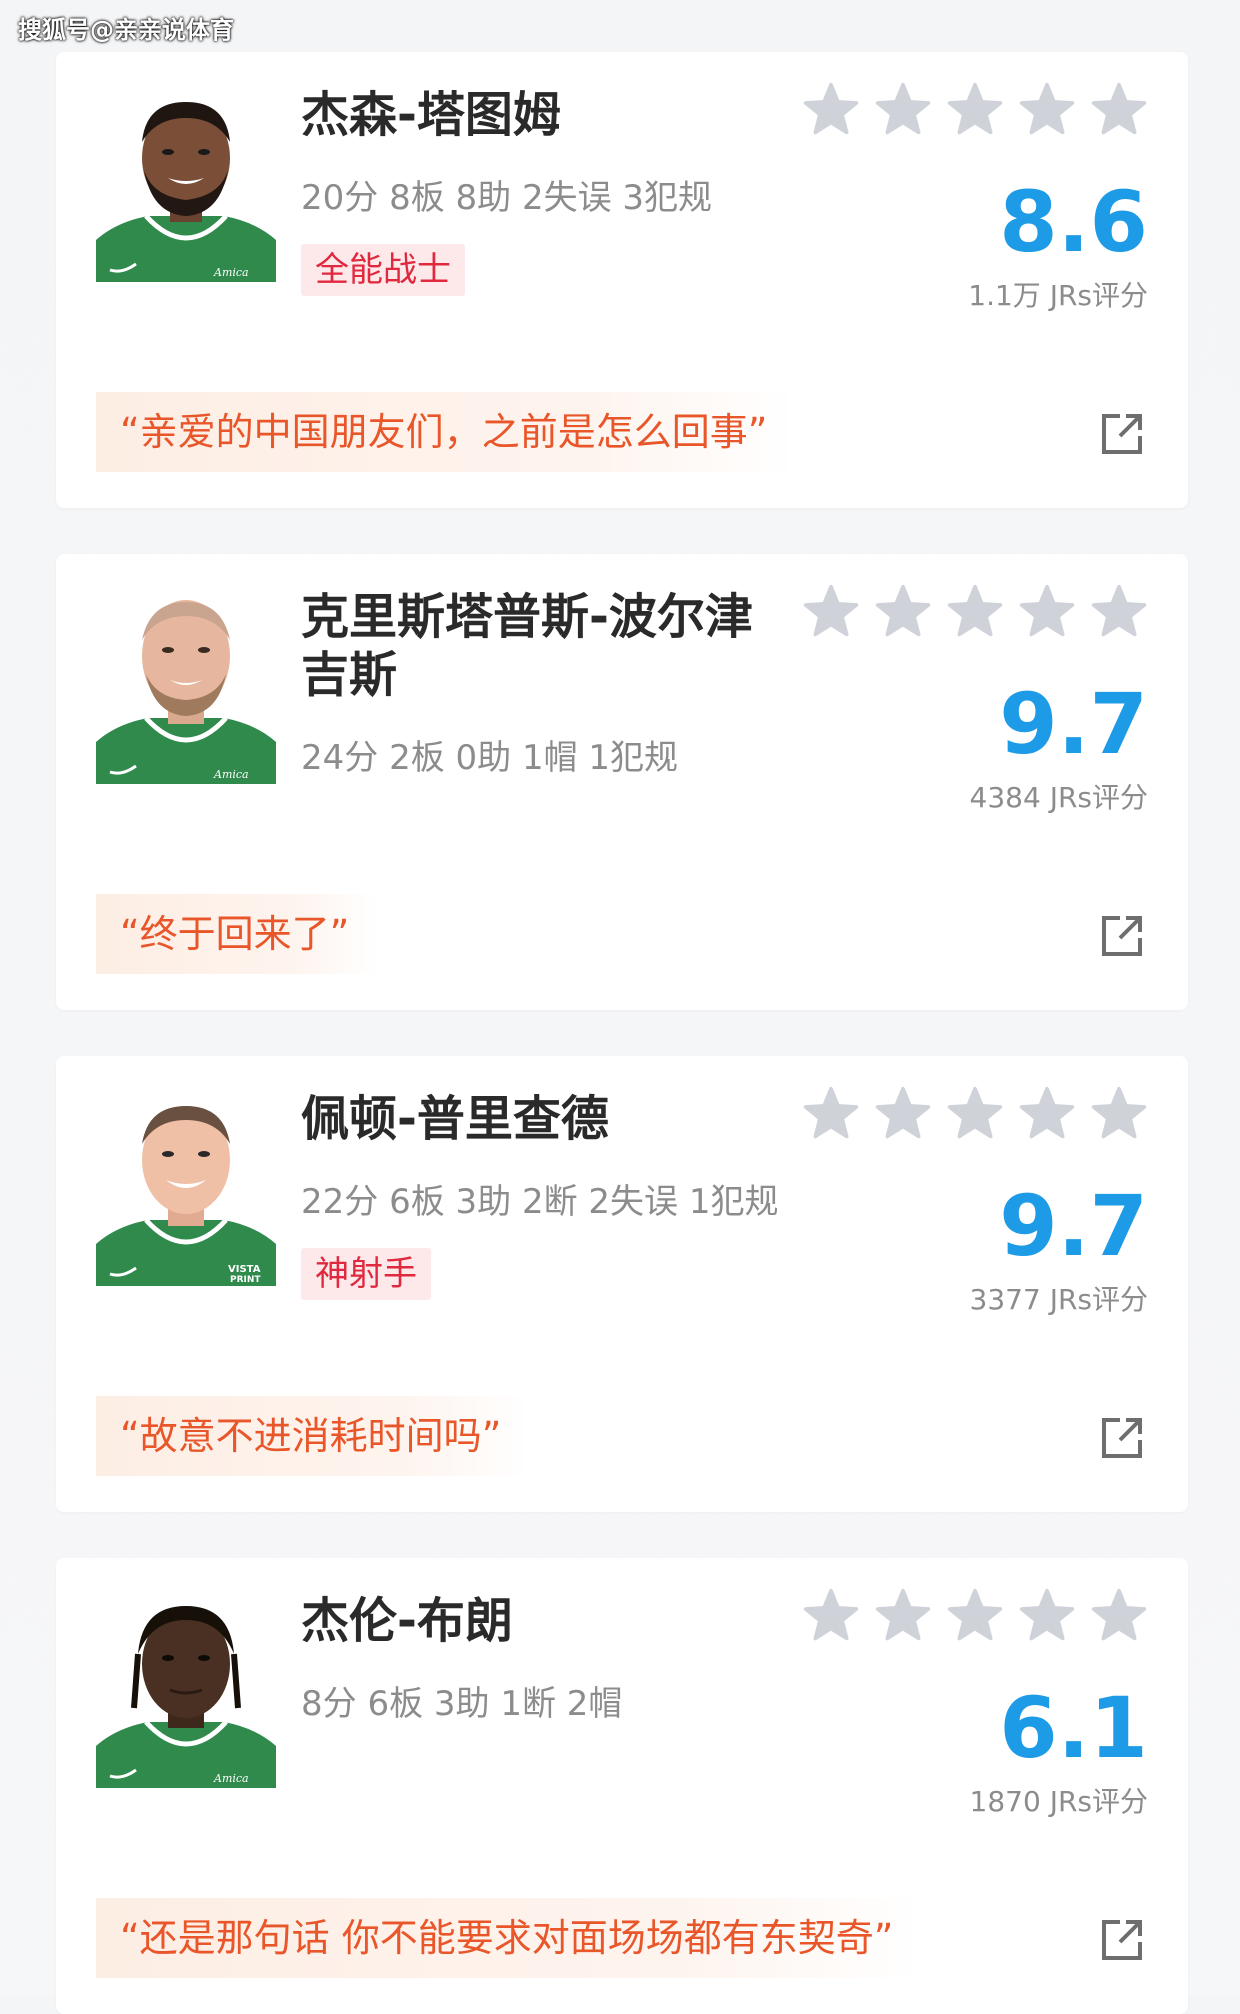 This screenshot has height=2014, width=1240. Describe the element at coordinates (1058, 797) in the screenshot. I see `rating-count: 4384 JRs评分` at that location.